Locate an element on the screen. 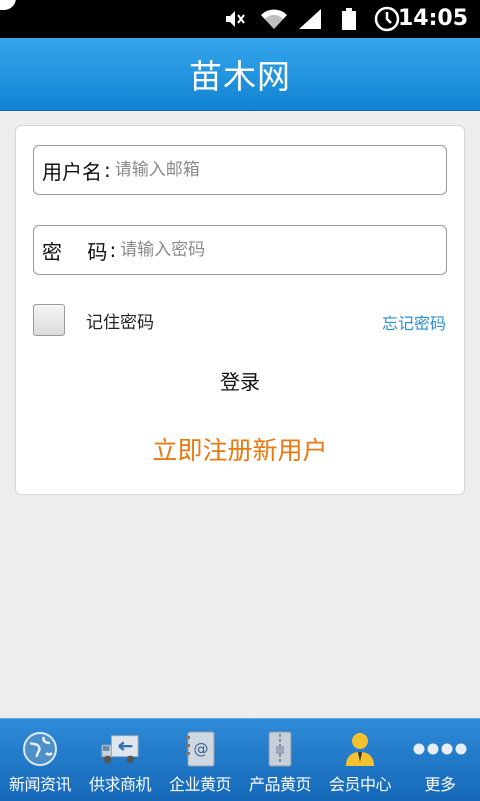 The width and height of the screenshot is (480, 801). notification-indicator is located at coordinates (8, 5).